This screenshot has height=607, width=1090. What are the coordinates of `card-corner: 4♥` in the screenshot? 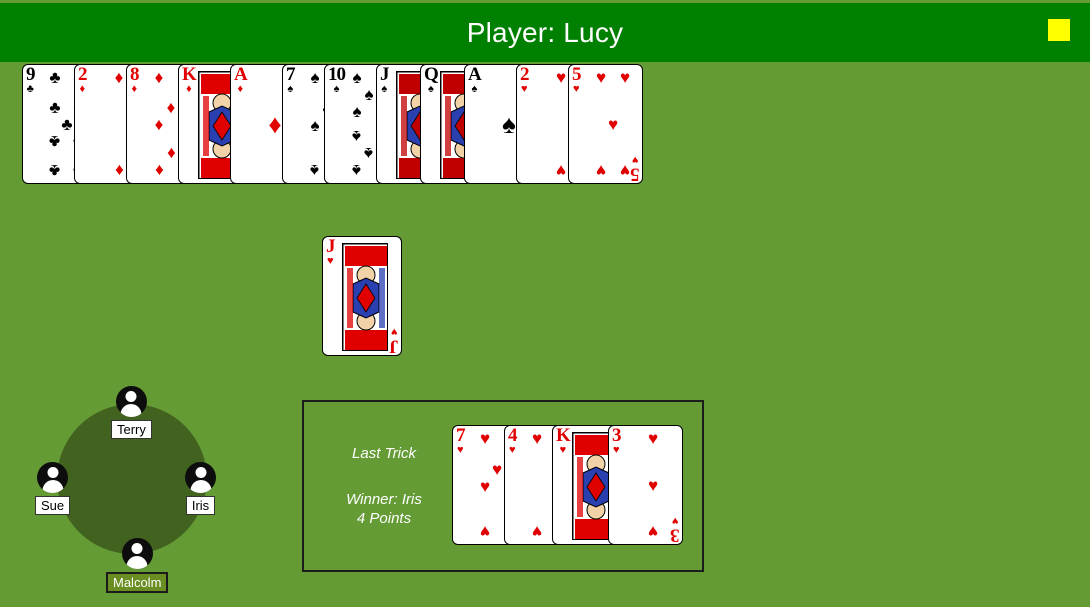 It's located at (512, 440).